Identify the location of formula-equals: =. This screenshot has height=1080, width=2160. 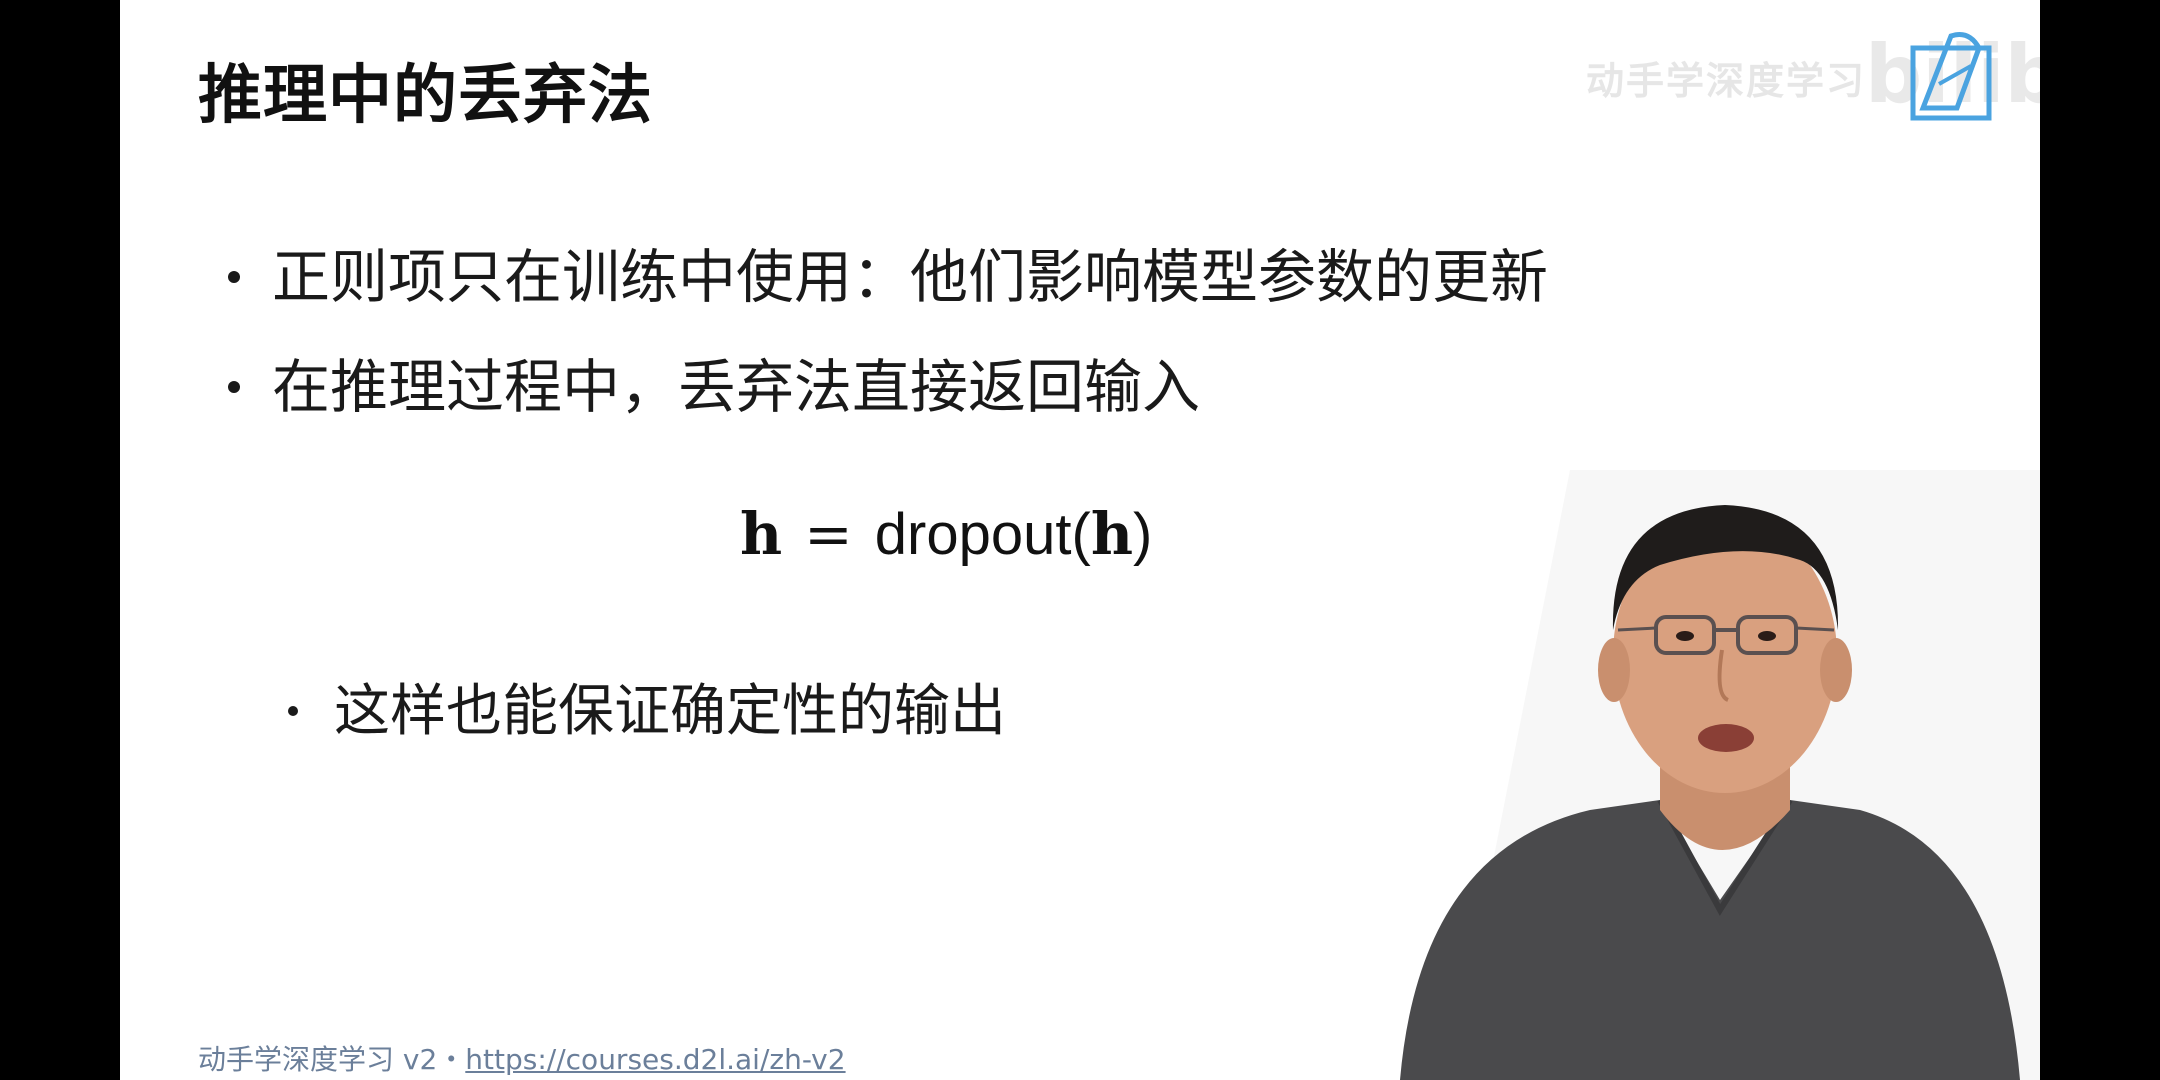
(828, 534).